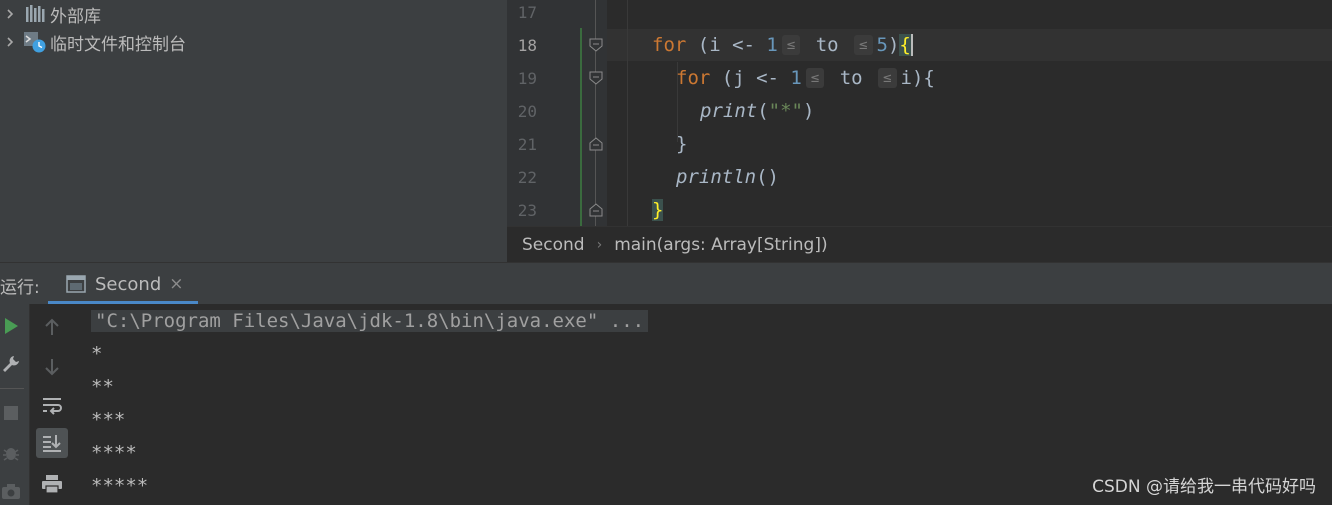 This screenshot has height=505, width=1332. Describe the element at coordinates (905, 45) in the screenshot. I see `matched-brace: {` at that location.